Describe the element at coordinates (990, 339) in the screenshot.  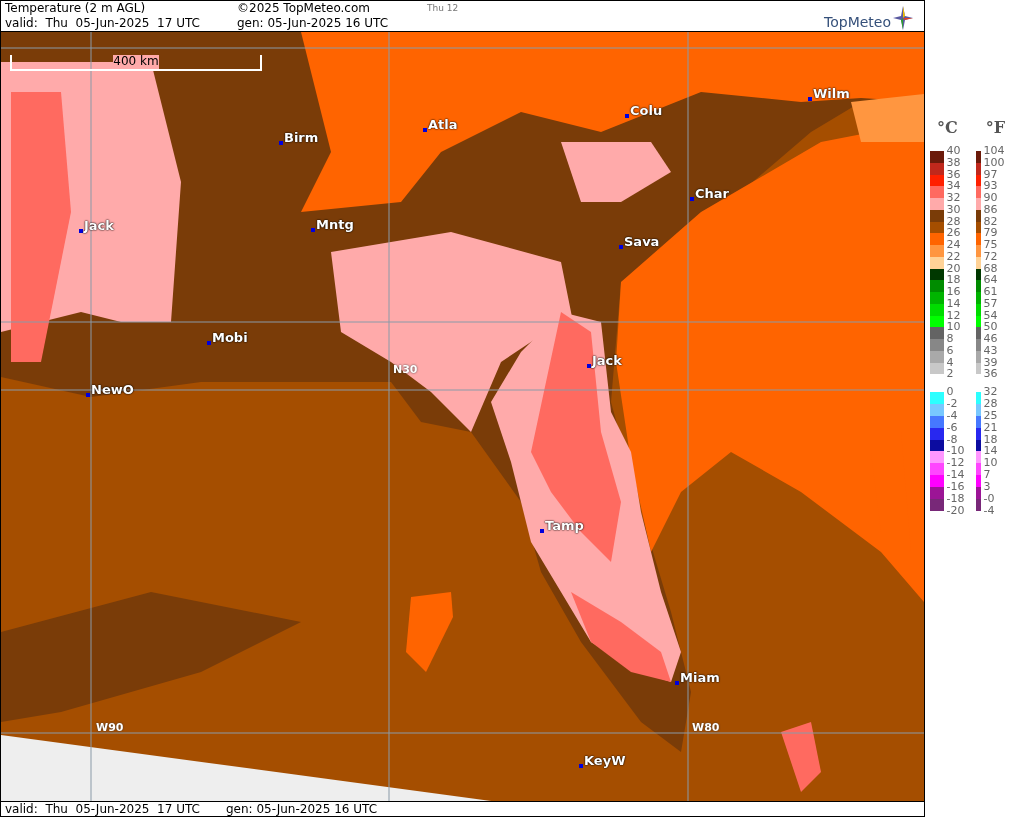
I see `fahrenheit-tick-label: 46` at that location.